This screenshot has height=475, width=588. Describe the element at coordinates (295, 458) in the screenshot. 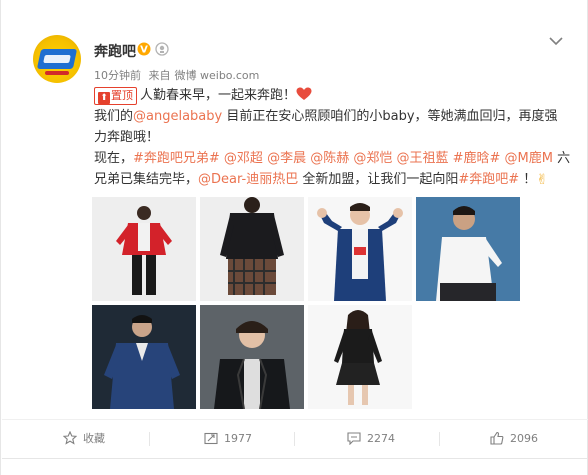

I see `bottom-border` at that location.